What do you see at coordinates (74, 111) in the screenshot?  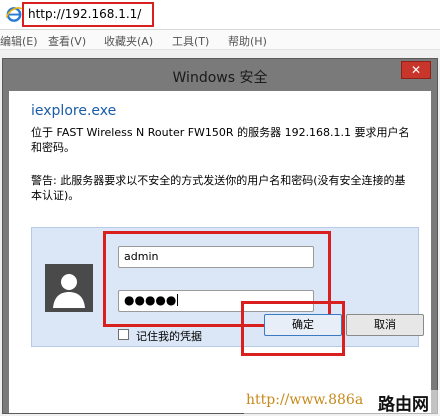 I see `app-name: iexplore.exe` at bounding box center [74, 111].